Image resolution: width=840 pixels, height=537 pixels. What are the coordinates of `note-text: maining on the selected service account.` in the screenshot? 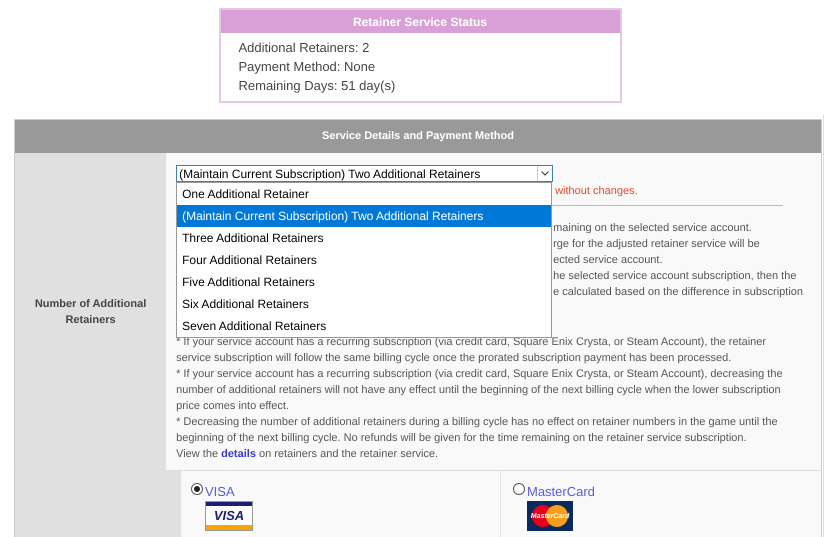 It's located at (653, 228).